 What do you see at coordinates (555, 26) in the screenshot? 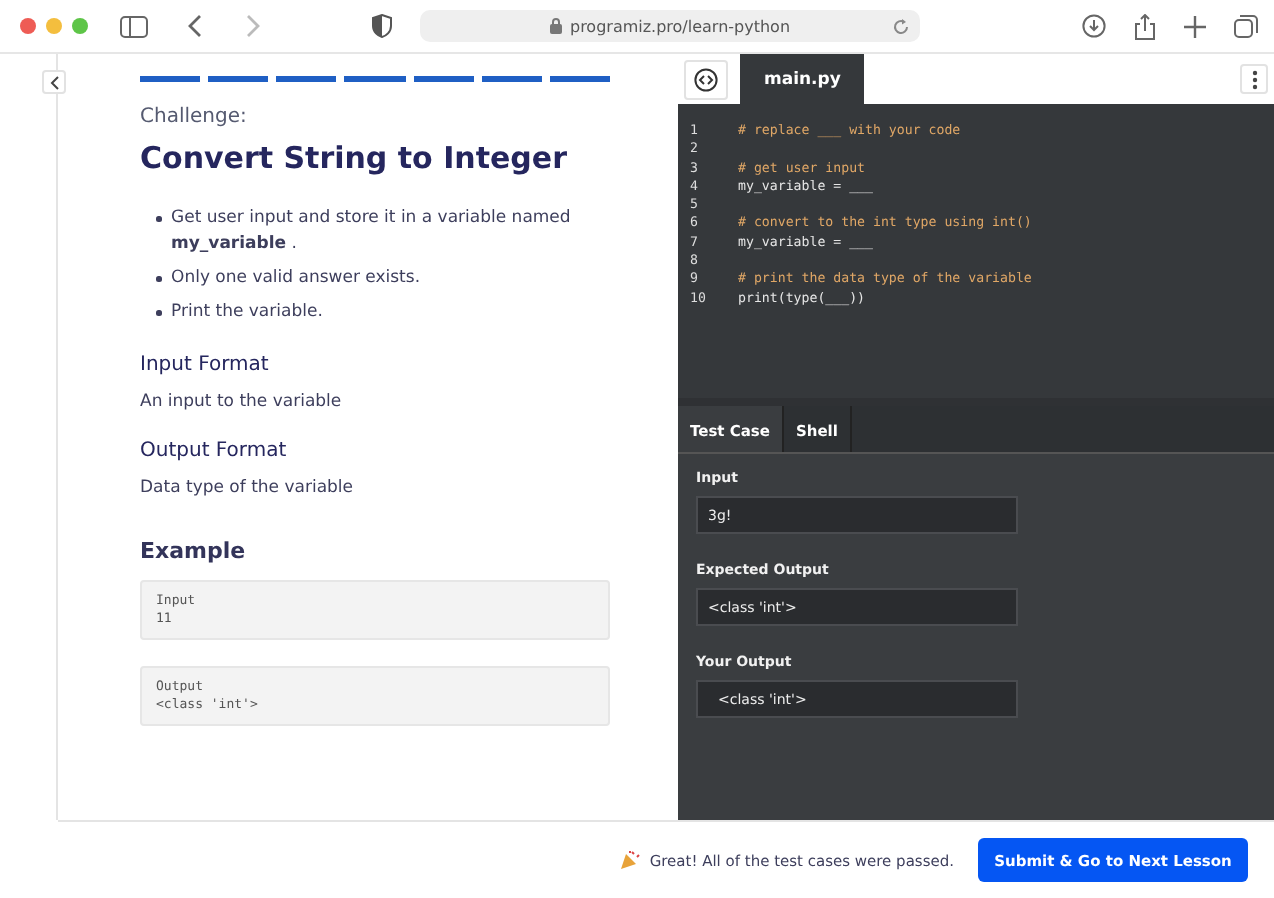
I see `lock-icon` at bounding box center [555, 26].